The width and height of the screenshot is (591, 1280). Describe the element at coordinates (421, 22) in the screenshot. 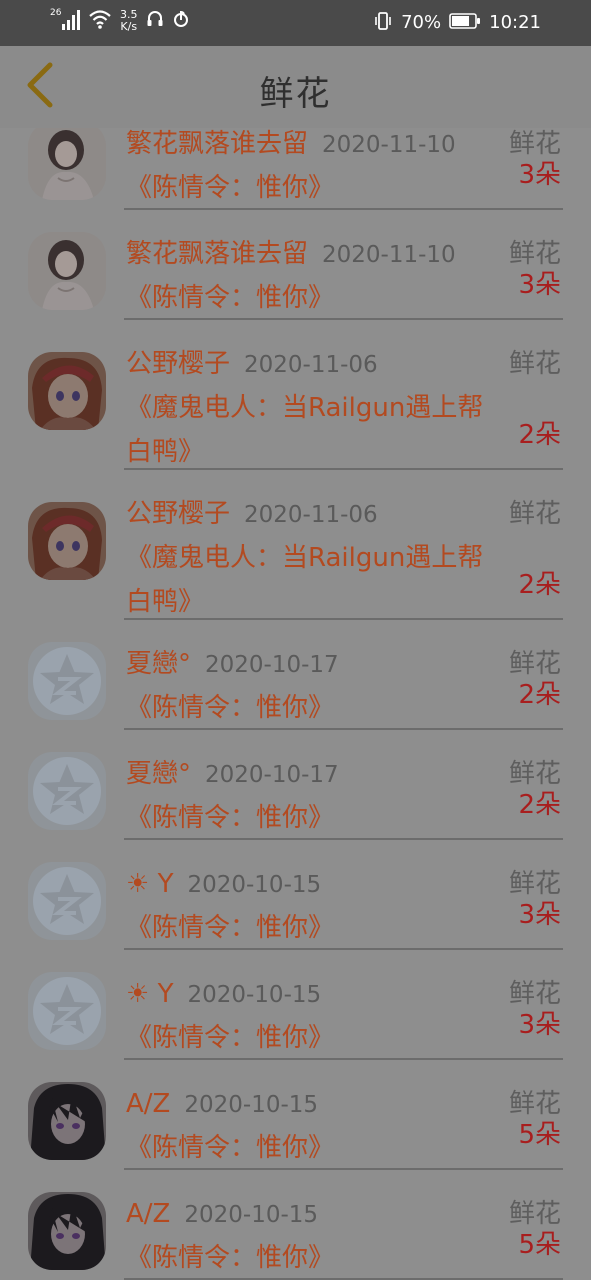

I see `battery-percent: 70%` at that location.